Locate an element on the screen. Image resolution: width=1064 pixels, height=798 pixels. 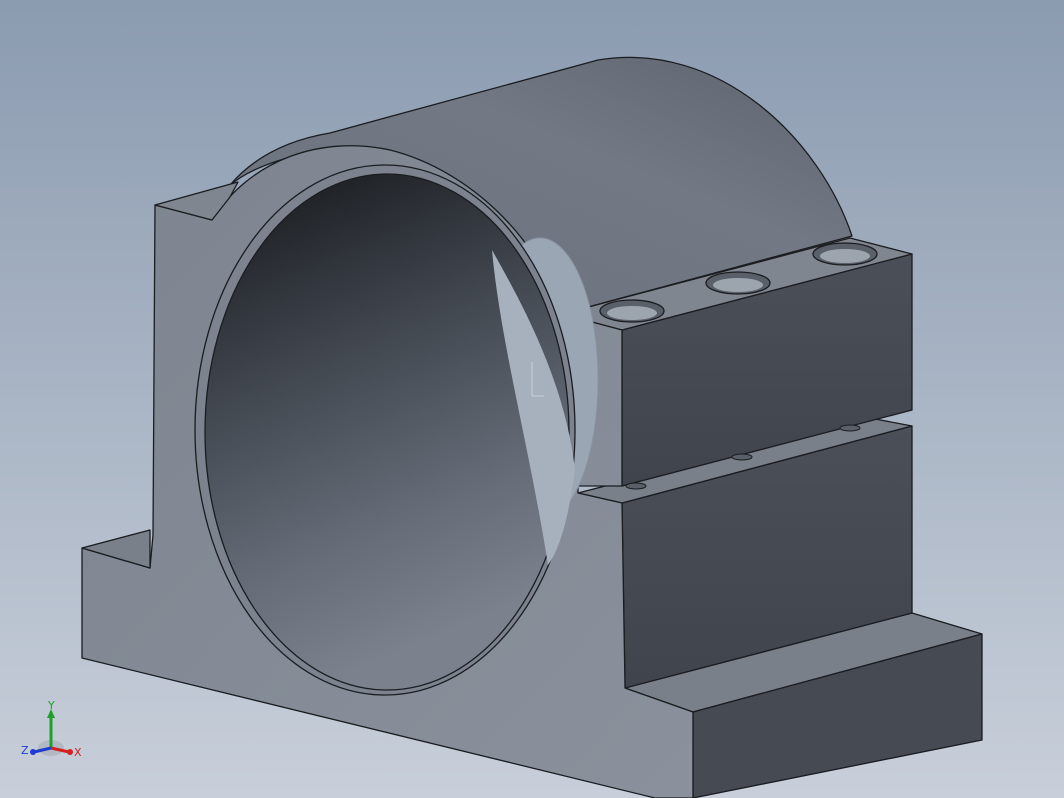
x-axis-label: X is located at coordinates (78, 752).